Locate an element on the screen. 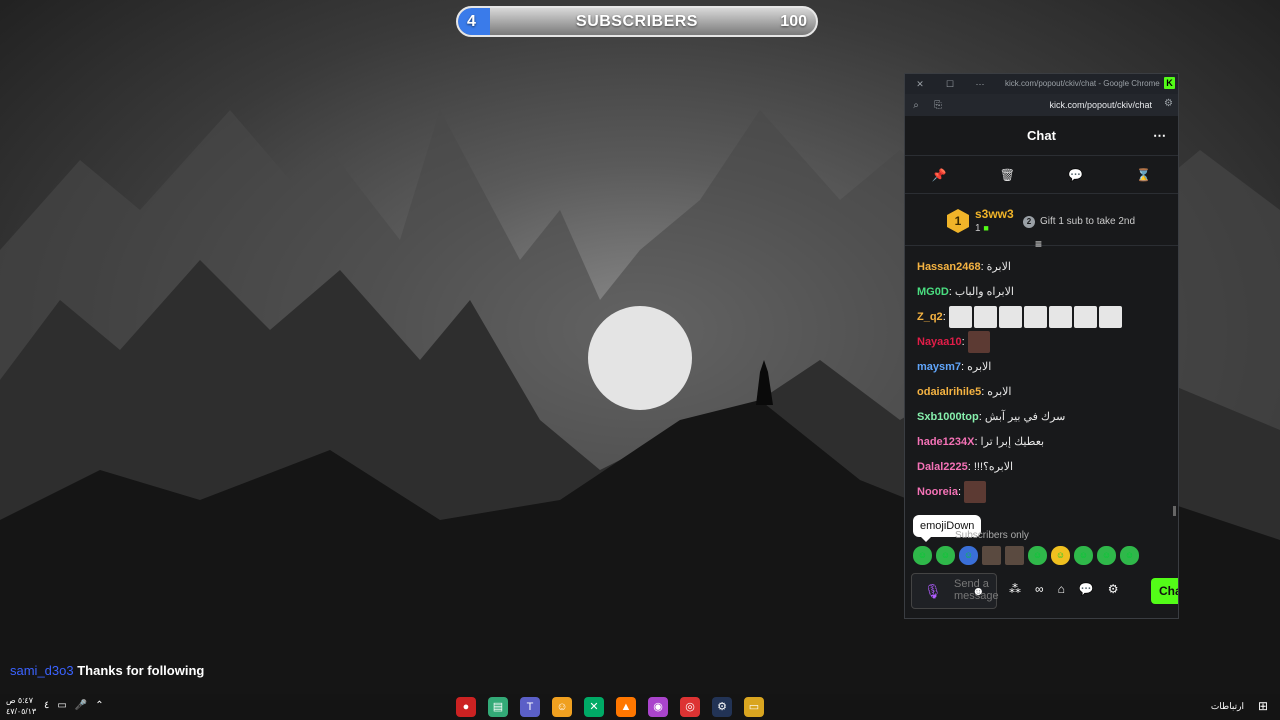  chat-username: MG0D is located at coordinates (933, 292).